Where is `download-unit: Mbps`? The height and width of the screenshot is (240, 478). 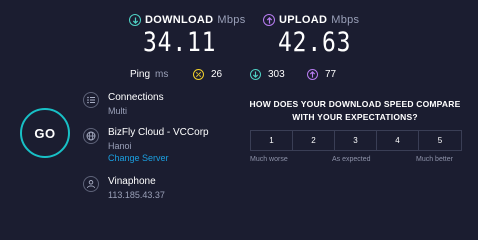
download-unit: Mbps is located at coordinates (231, 20).